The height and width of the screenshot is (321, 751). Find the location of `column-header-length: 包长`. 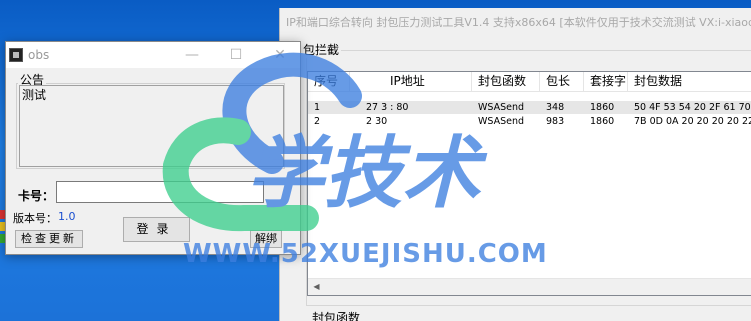

column-header-length: 包长 is located at coordinates (562, 82).